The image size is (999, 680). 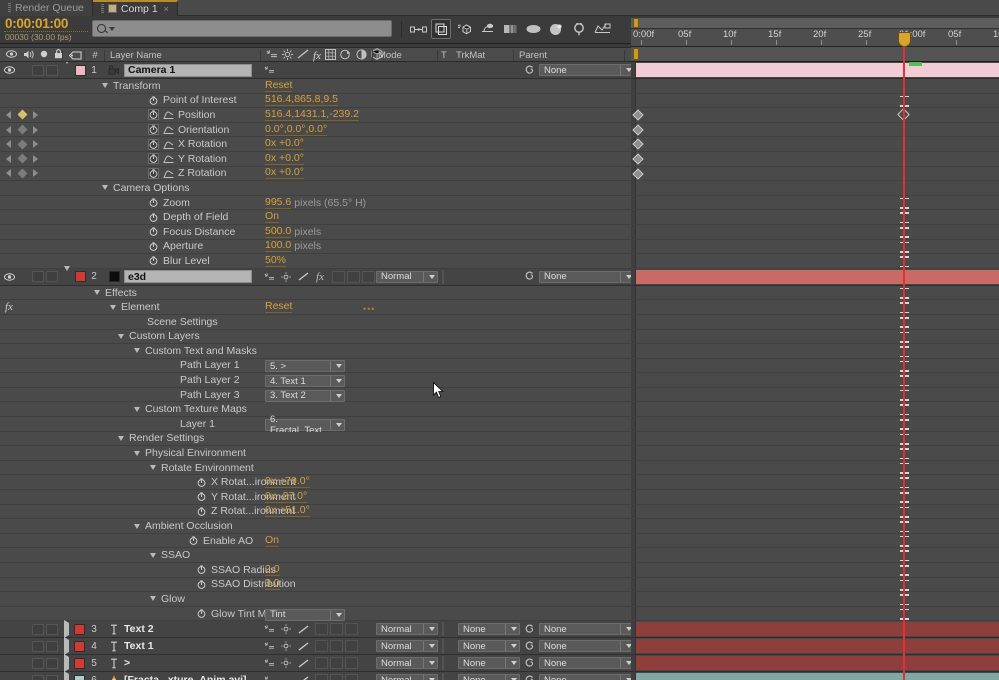 What do you see at coordinates (904, 357) in the screenshot?
I see `playhead-line` at bounding box center [904, 357].